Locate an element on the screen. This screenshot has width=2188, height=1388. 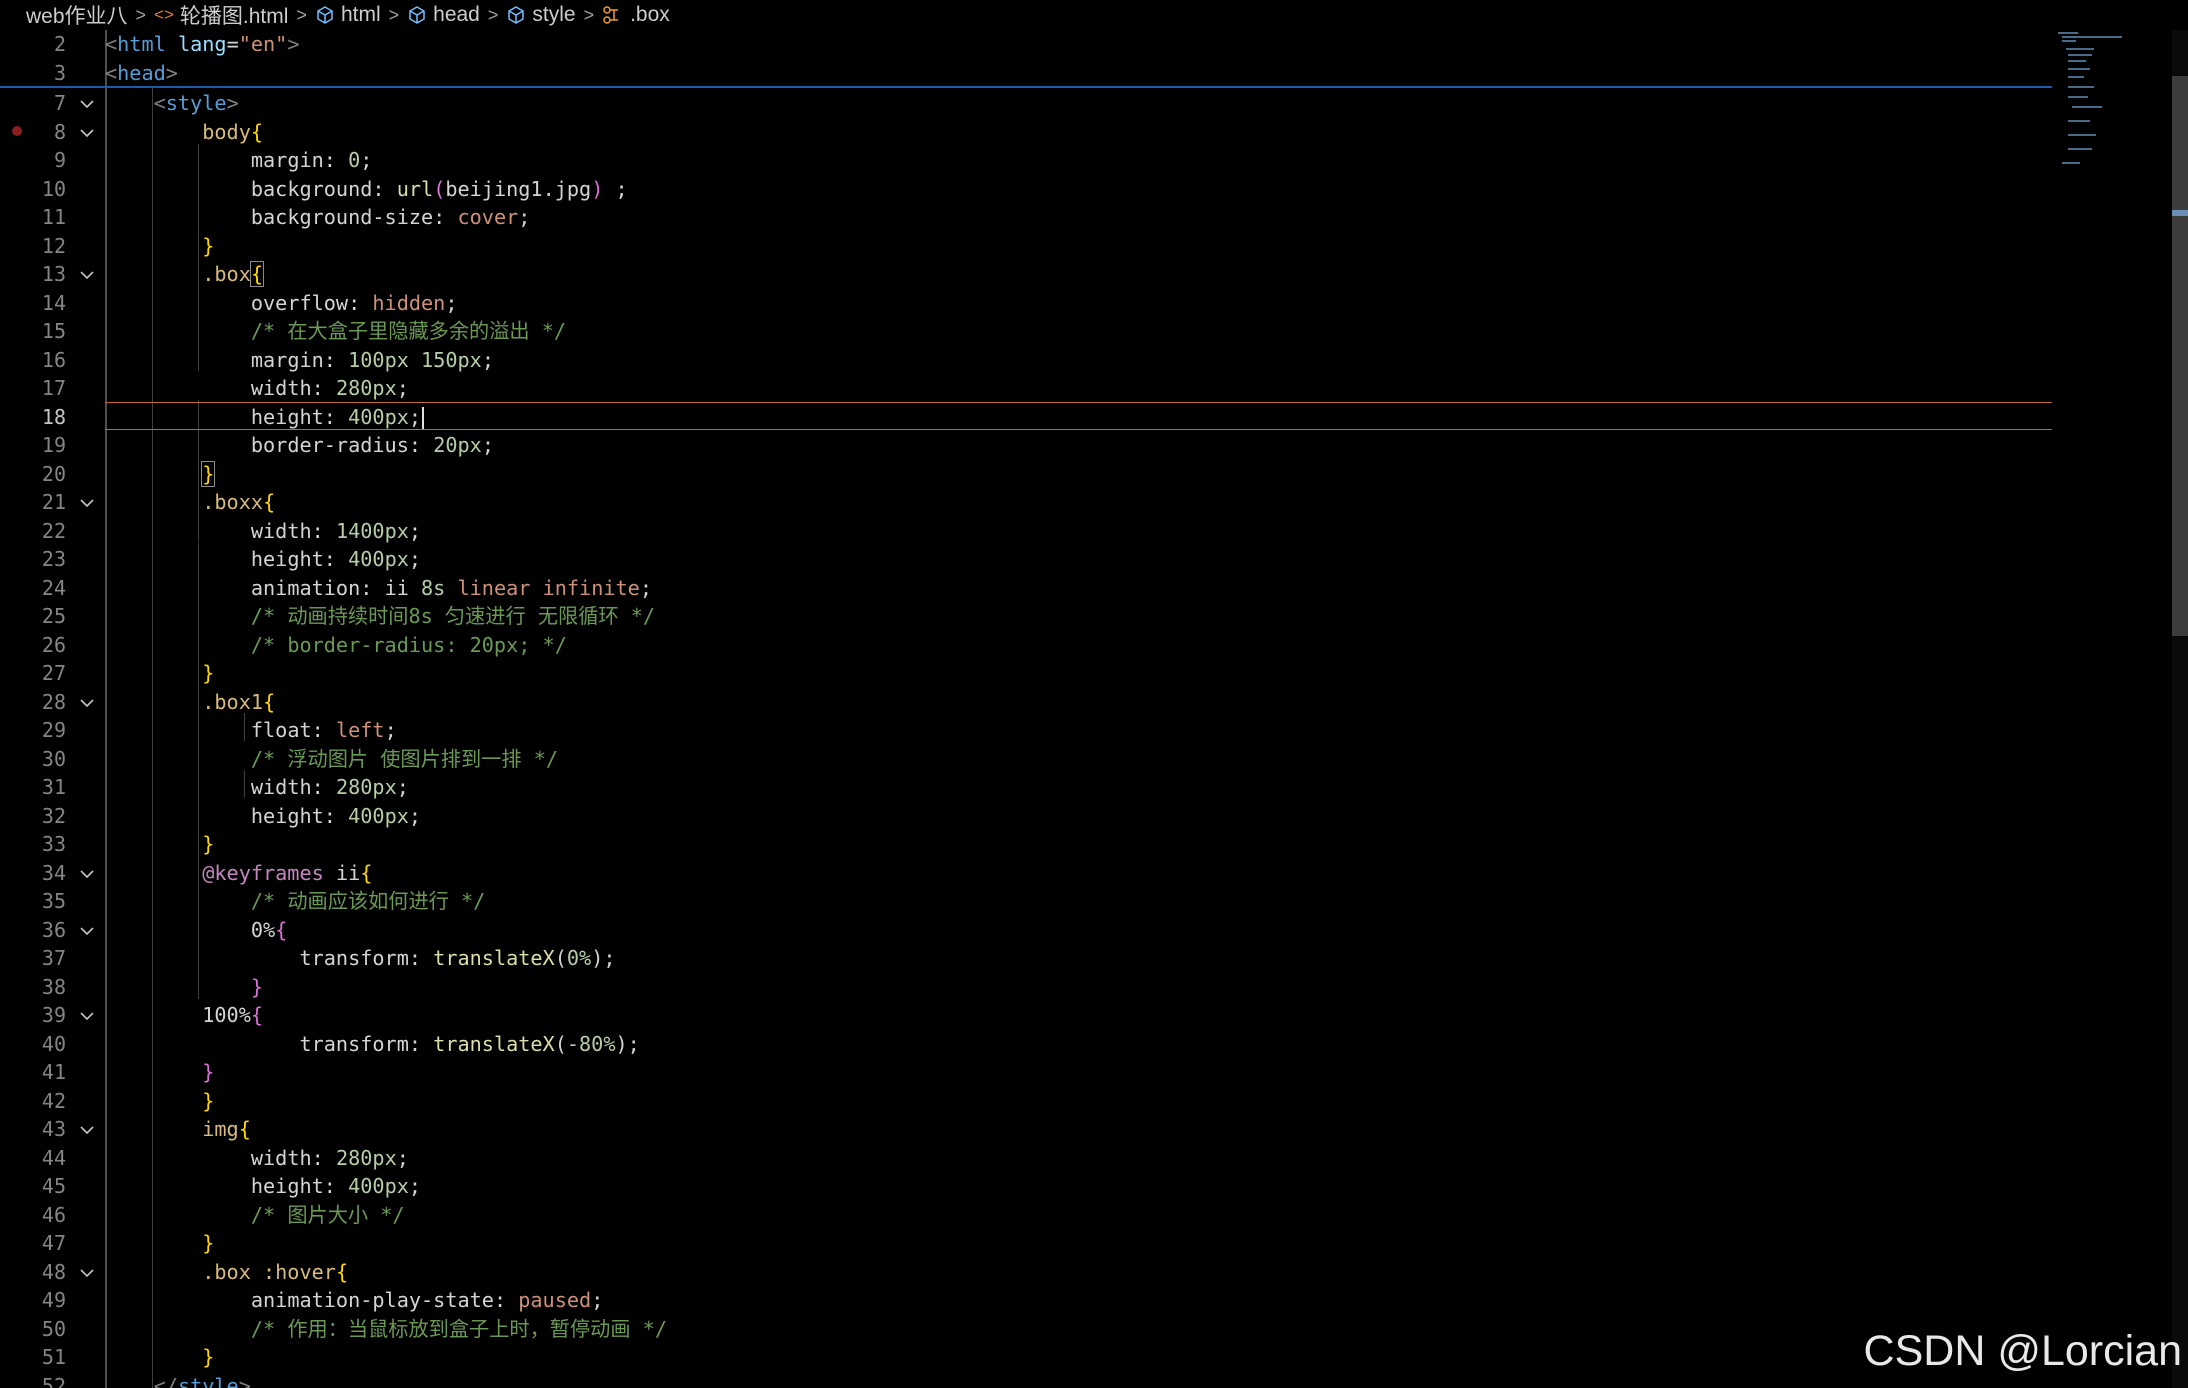
code-line: 41 } is located at coordinates (1026, 1072).